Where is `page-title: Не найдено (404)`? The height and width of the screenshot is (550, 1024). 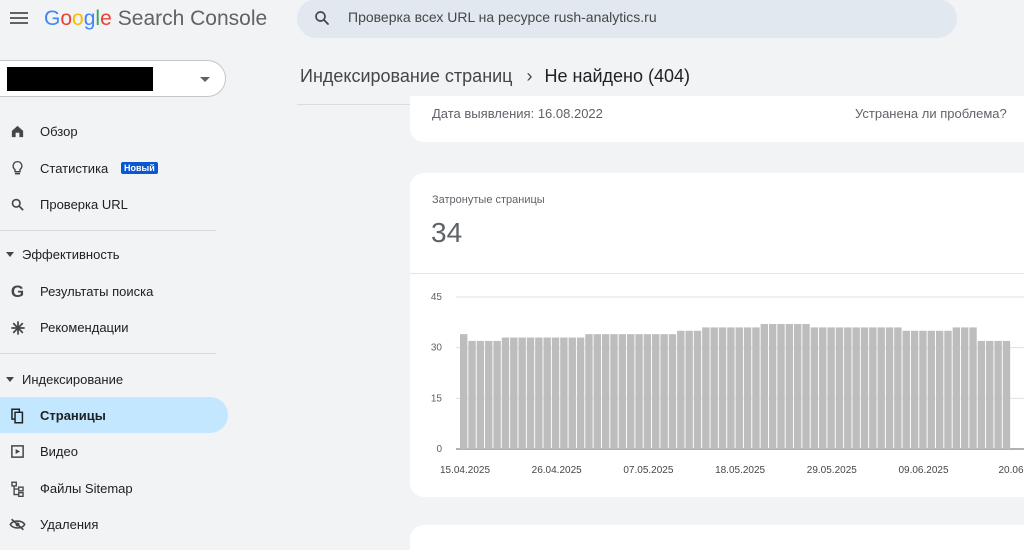
page-title: Не найдено (404) is located at coordinates (617, 76).